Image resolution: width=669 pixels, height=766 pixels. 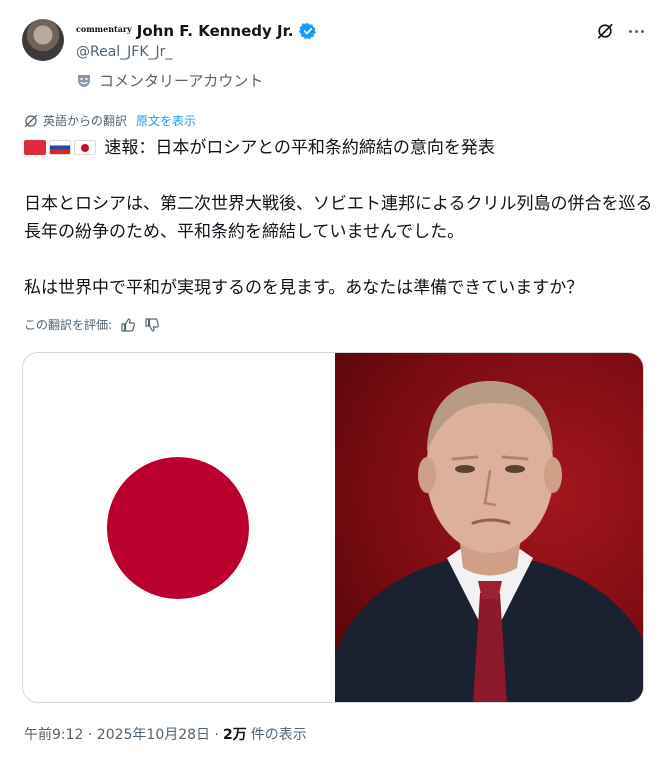 What do you see at coordinates (278, 735) in the screenshot?
I see `views-label: 件の表示` at bounding box center [278, 735].